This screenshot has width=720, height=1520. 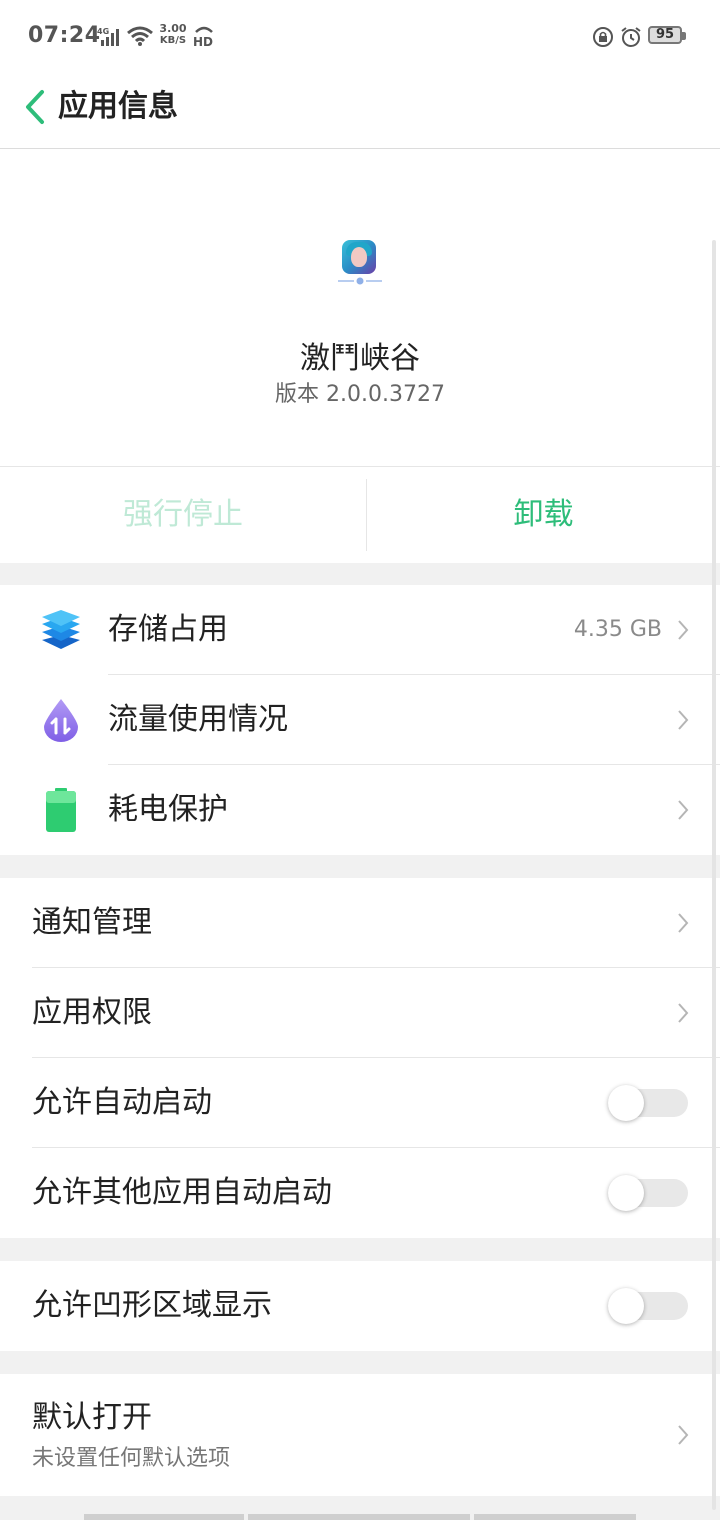 I want to click on cellular-signal-icon: 4G, so click(x=108, y=36).